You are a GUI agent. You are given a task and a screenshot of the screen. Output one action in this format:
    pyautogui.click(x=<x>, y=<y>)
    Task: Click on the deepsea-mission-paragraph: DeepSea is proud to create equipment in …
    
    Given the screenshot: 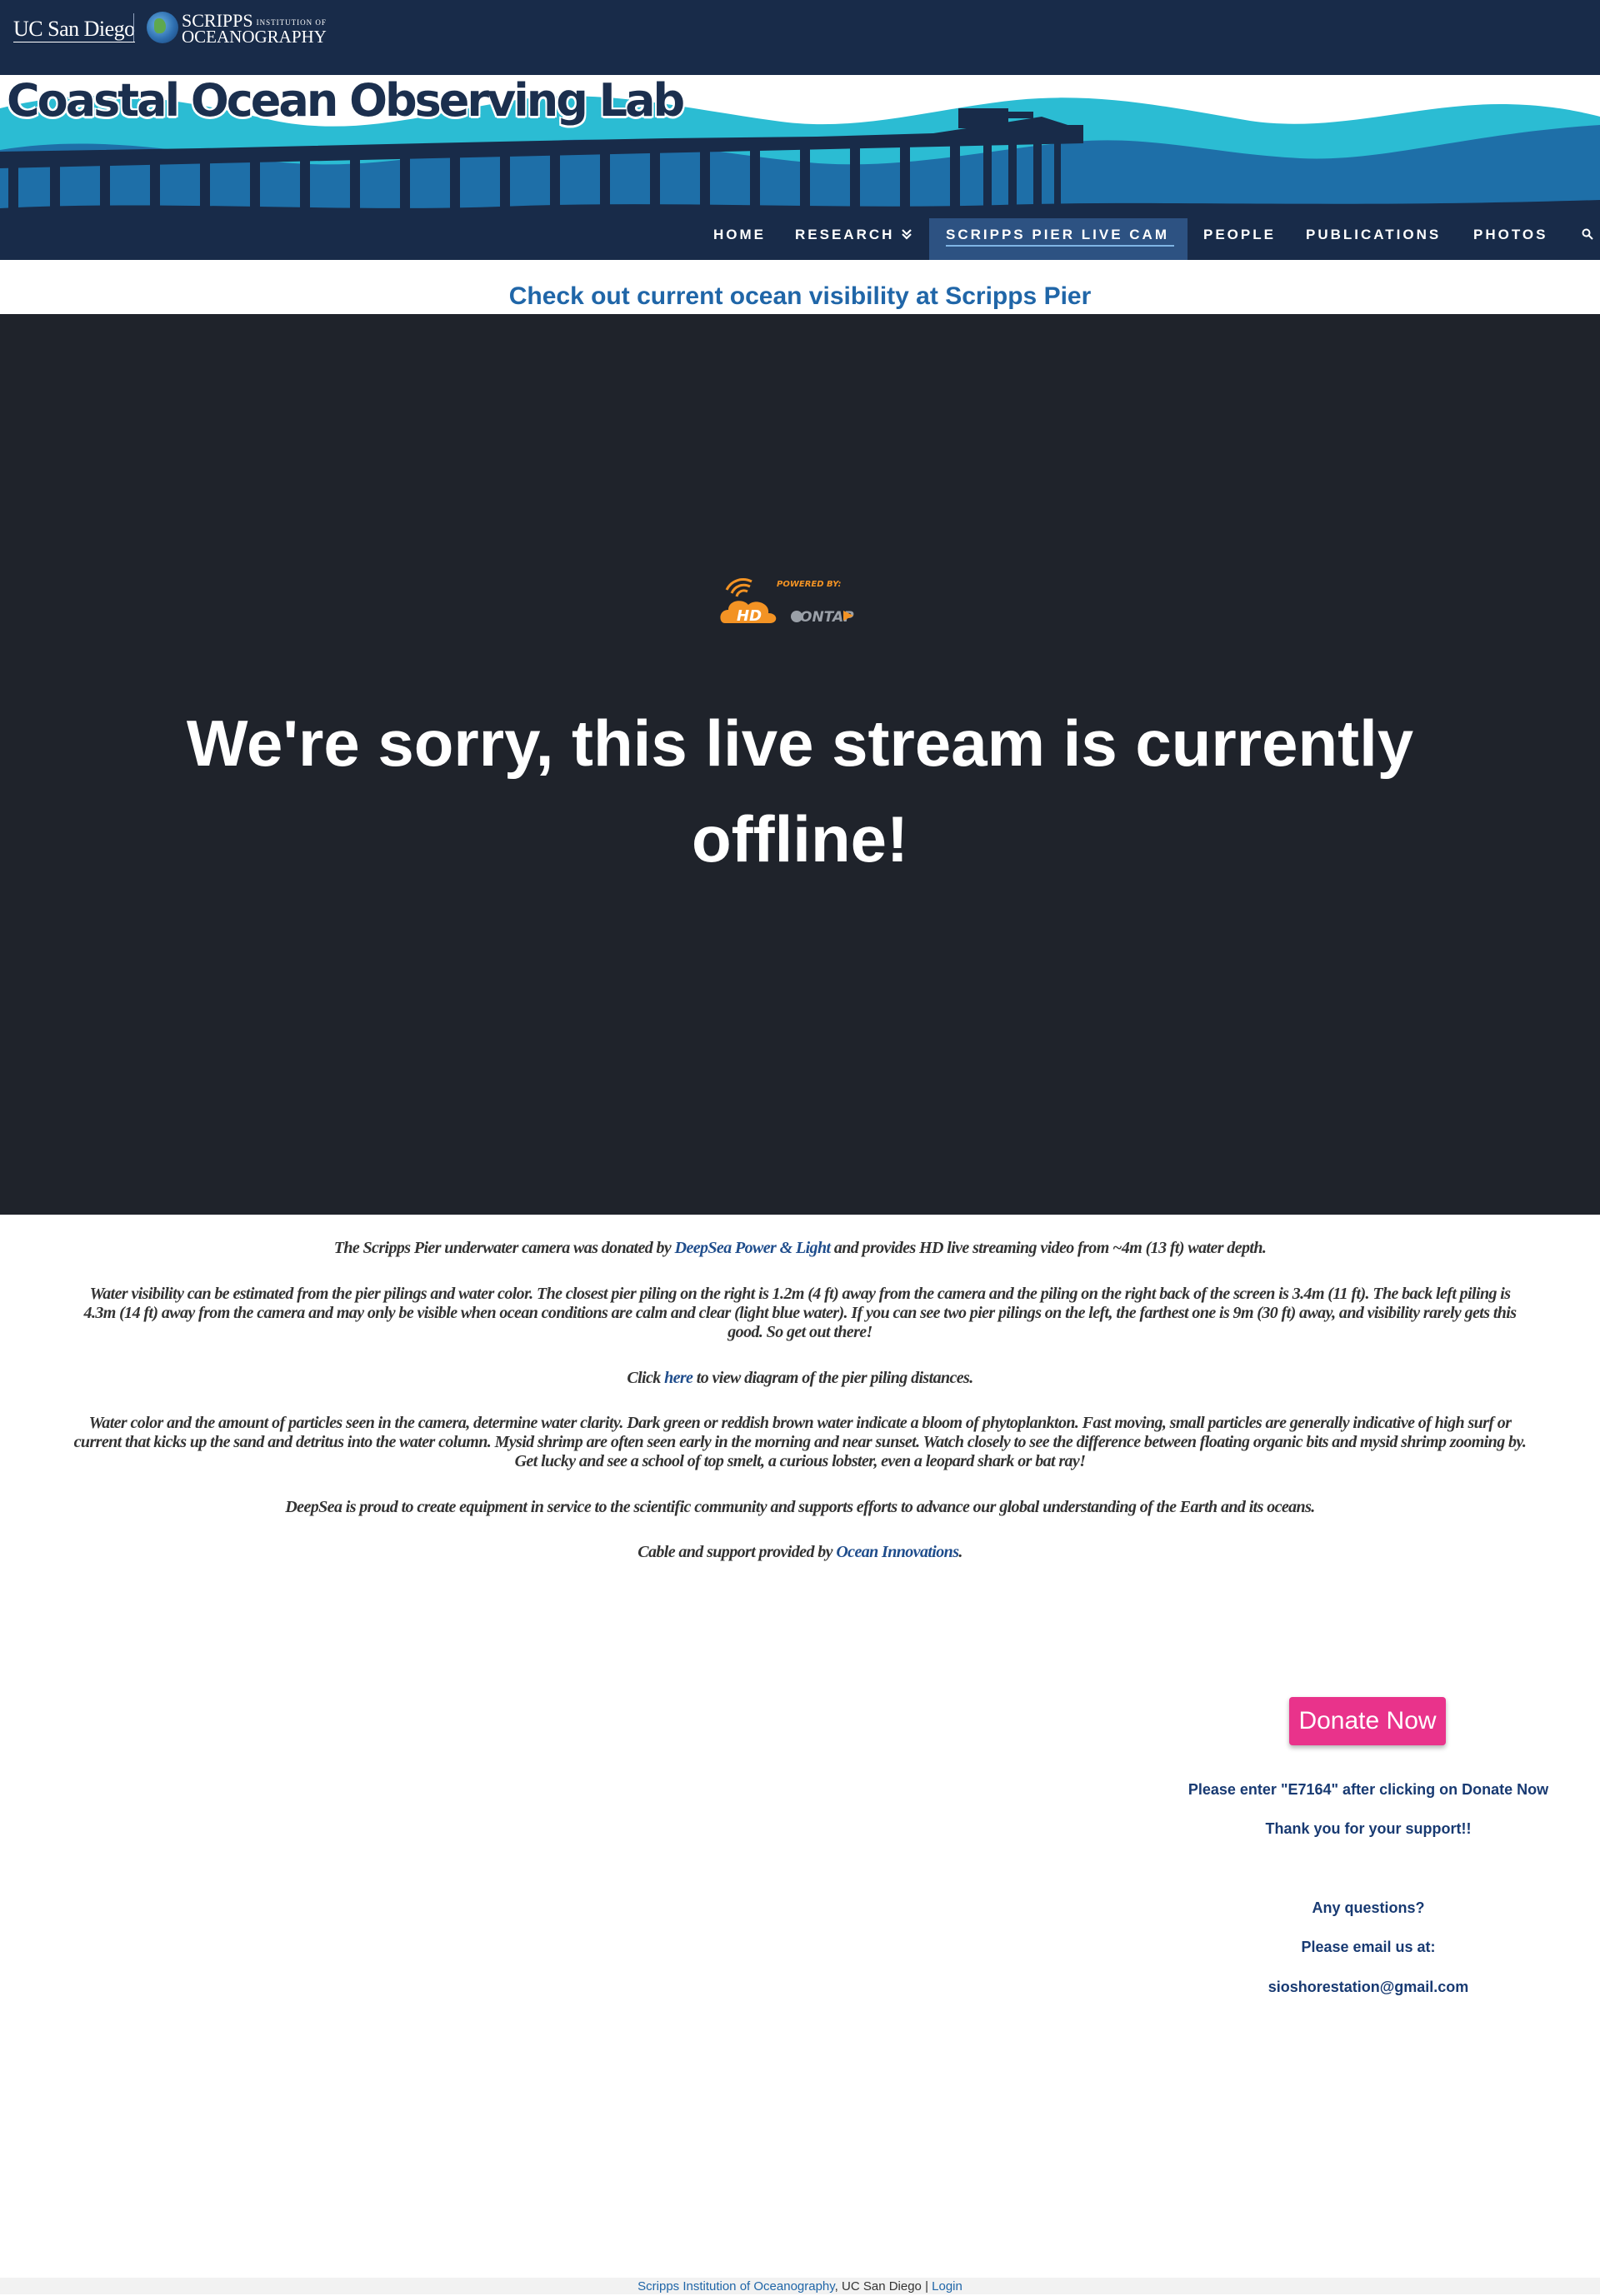 What is the action you would take?
    pyautogui.click(x=800, y=1507)
    